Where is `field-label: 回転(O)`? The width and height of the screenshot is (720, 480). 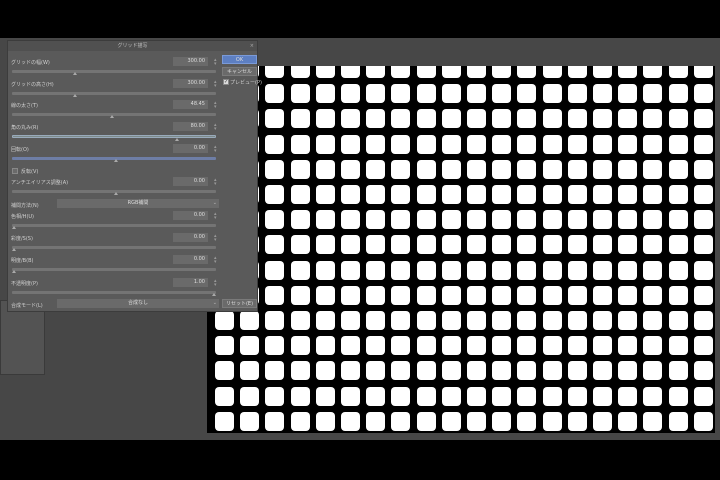 field-label: 回転(O) is located at coordinates (20, 150).